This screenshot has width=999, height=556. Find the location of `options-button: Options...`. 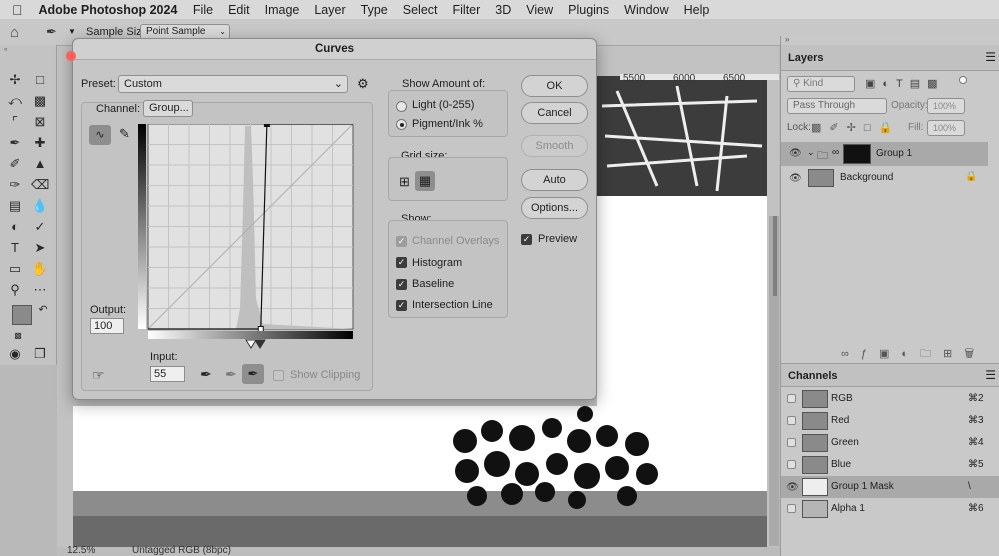

options-button: Options... is located at coordinates (554, 208).